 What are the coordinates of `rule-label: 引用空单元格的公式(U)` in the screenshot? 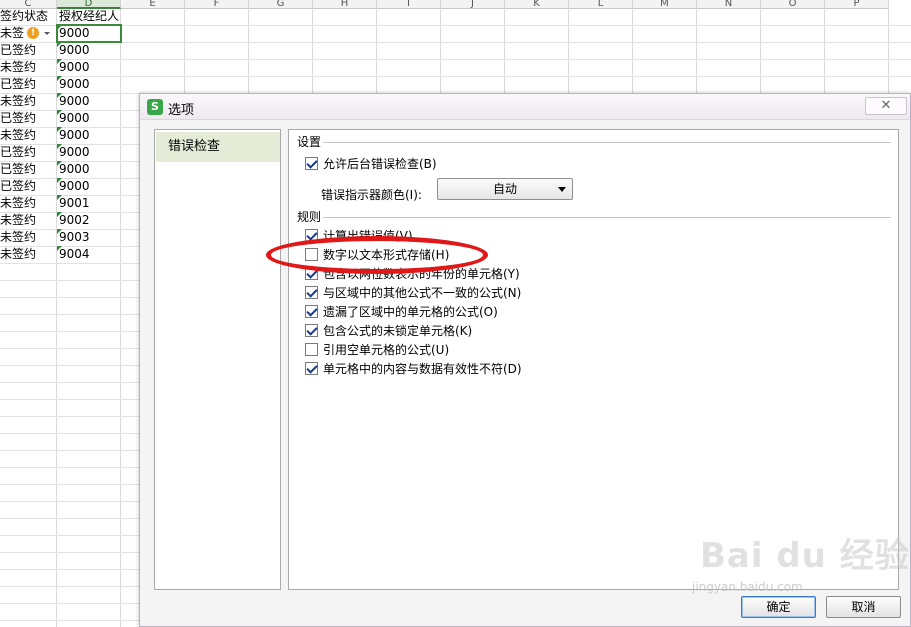 It's located at (386, 350).